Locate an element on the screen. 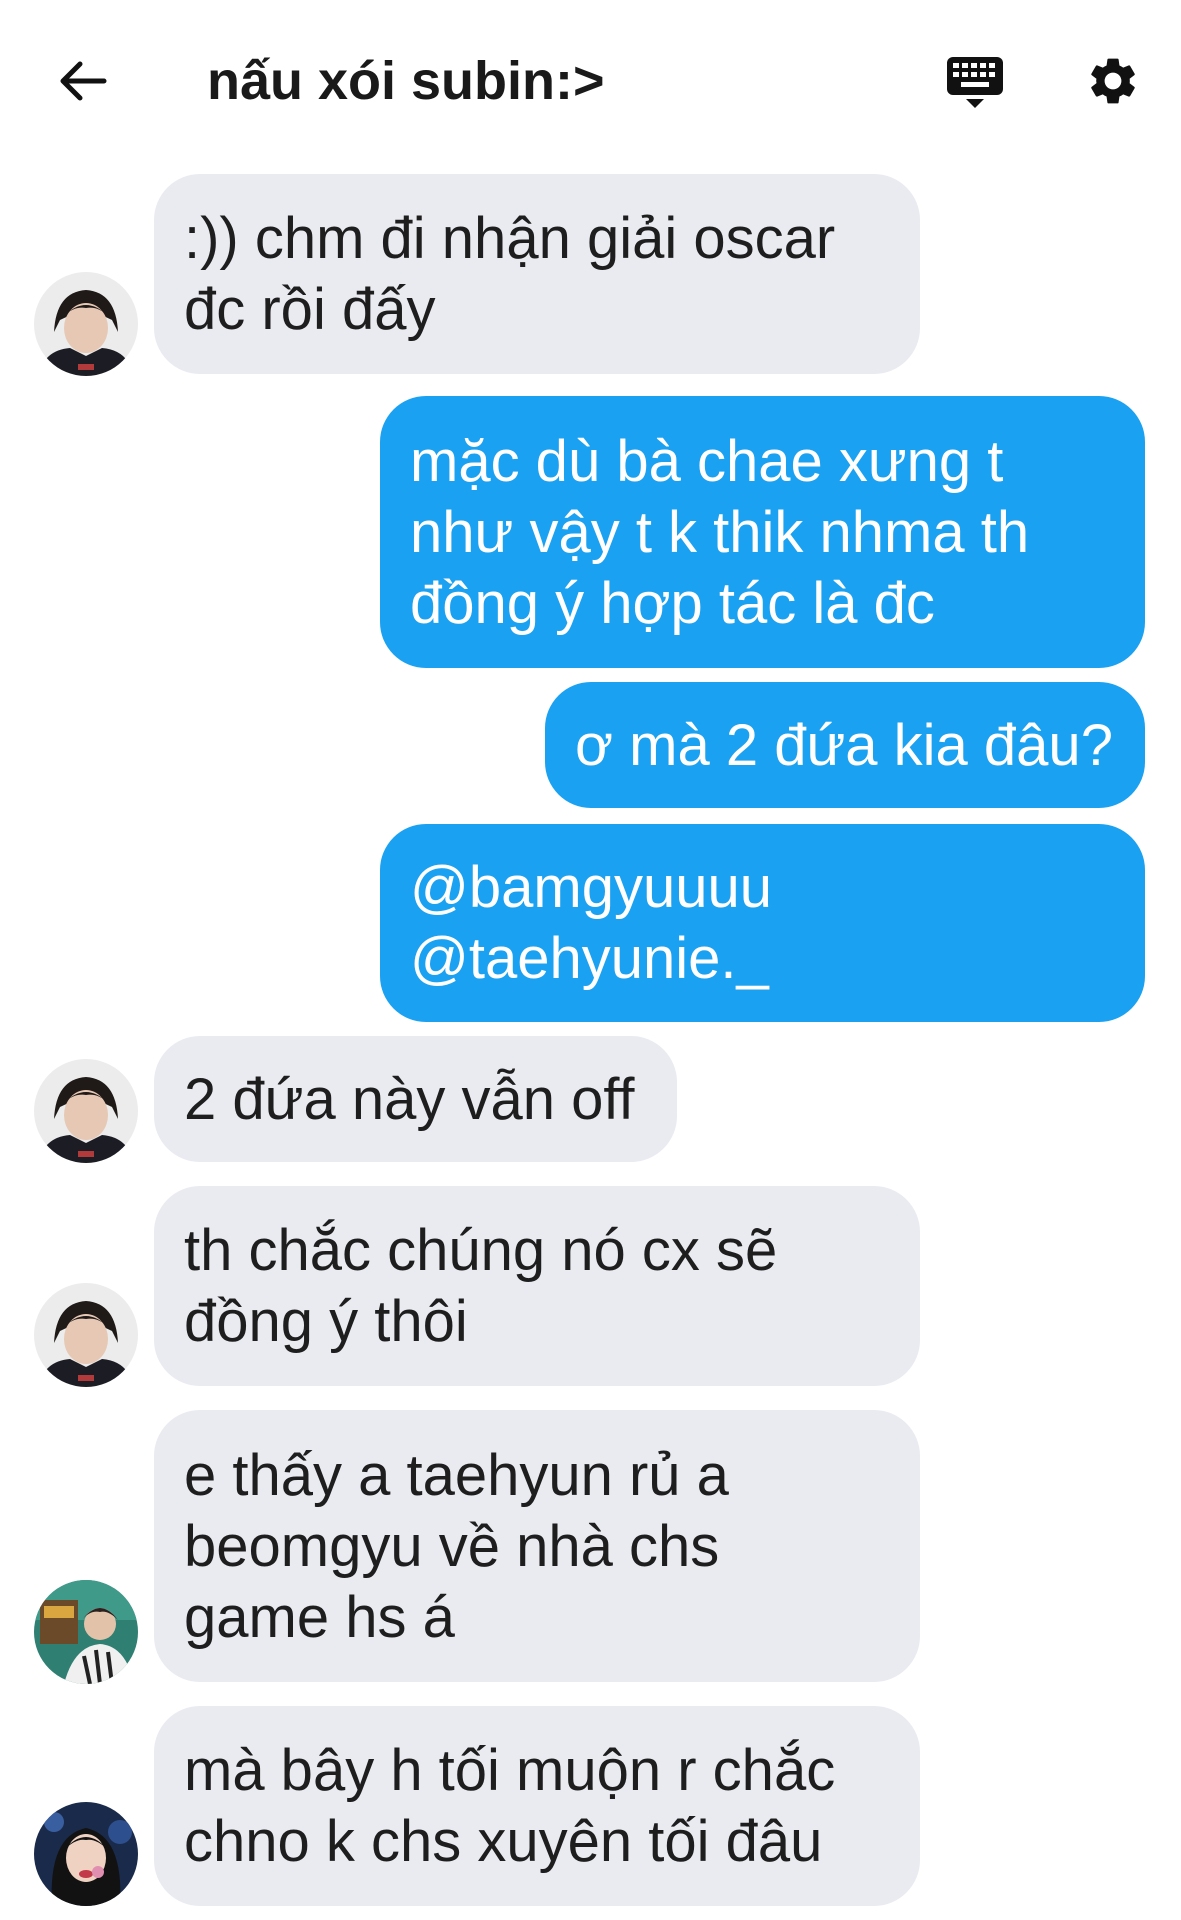 The width and height of the screenshot is (1181, 1920). keyboard-button is located at coordinates (975, 83).